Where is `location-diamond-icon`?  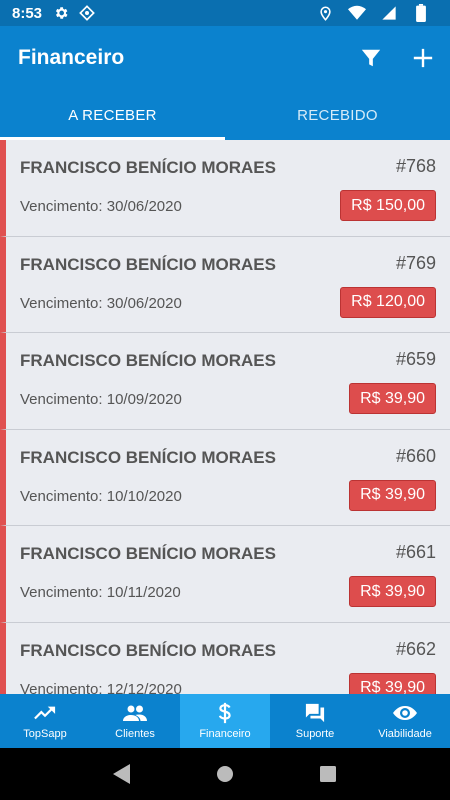
location-diamond-icon is located at coordinates (87, 13).